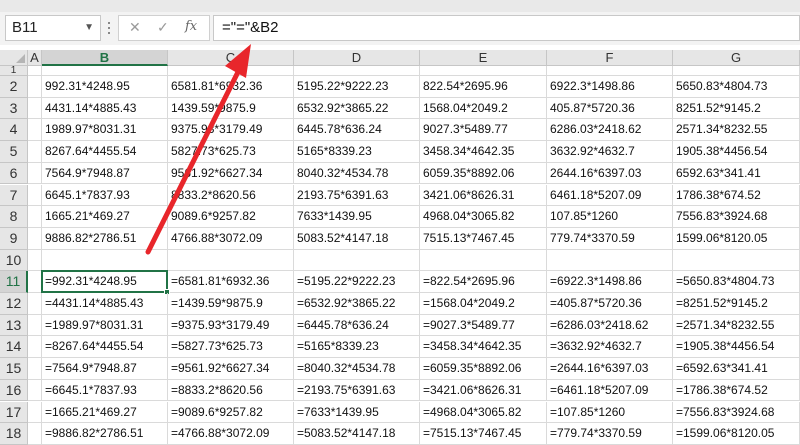 The width and height of the screenshot is (800, 445). I want to click on cell-c18: =4766.88*3072.09, so click(231, 434).